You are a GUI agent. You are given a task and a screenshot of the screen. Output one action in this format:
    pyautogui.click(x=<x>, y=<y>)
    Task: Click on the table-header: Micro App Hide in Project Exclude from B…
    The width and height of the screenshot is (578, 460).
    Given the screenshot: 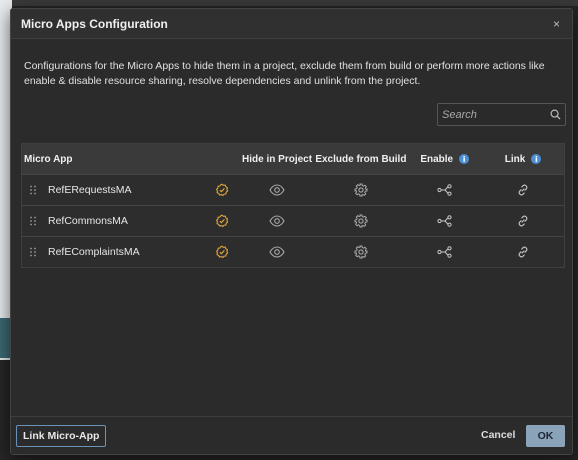 What is the action you would take?
    pyautogui.click(x=293, y=159)
    